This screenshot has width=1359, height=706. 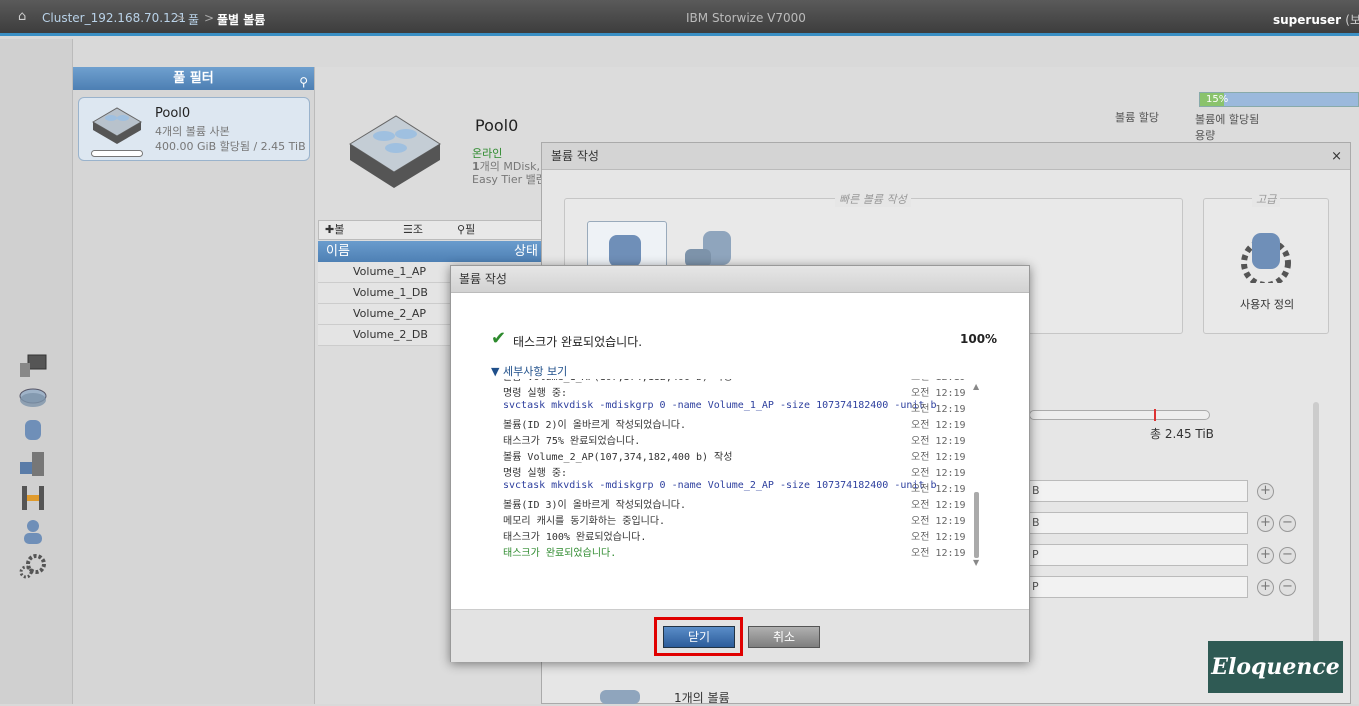 What do you see at coordinates (873, 199) in the screenshot?
I see `quick-create-legend: 빠른 볼륨 작성` at bounding box center [873, 199].